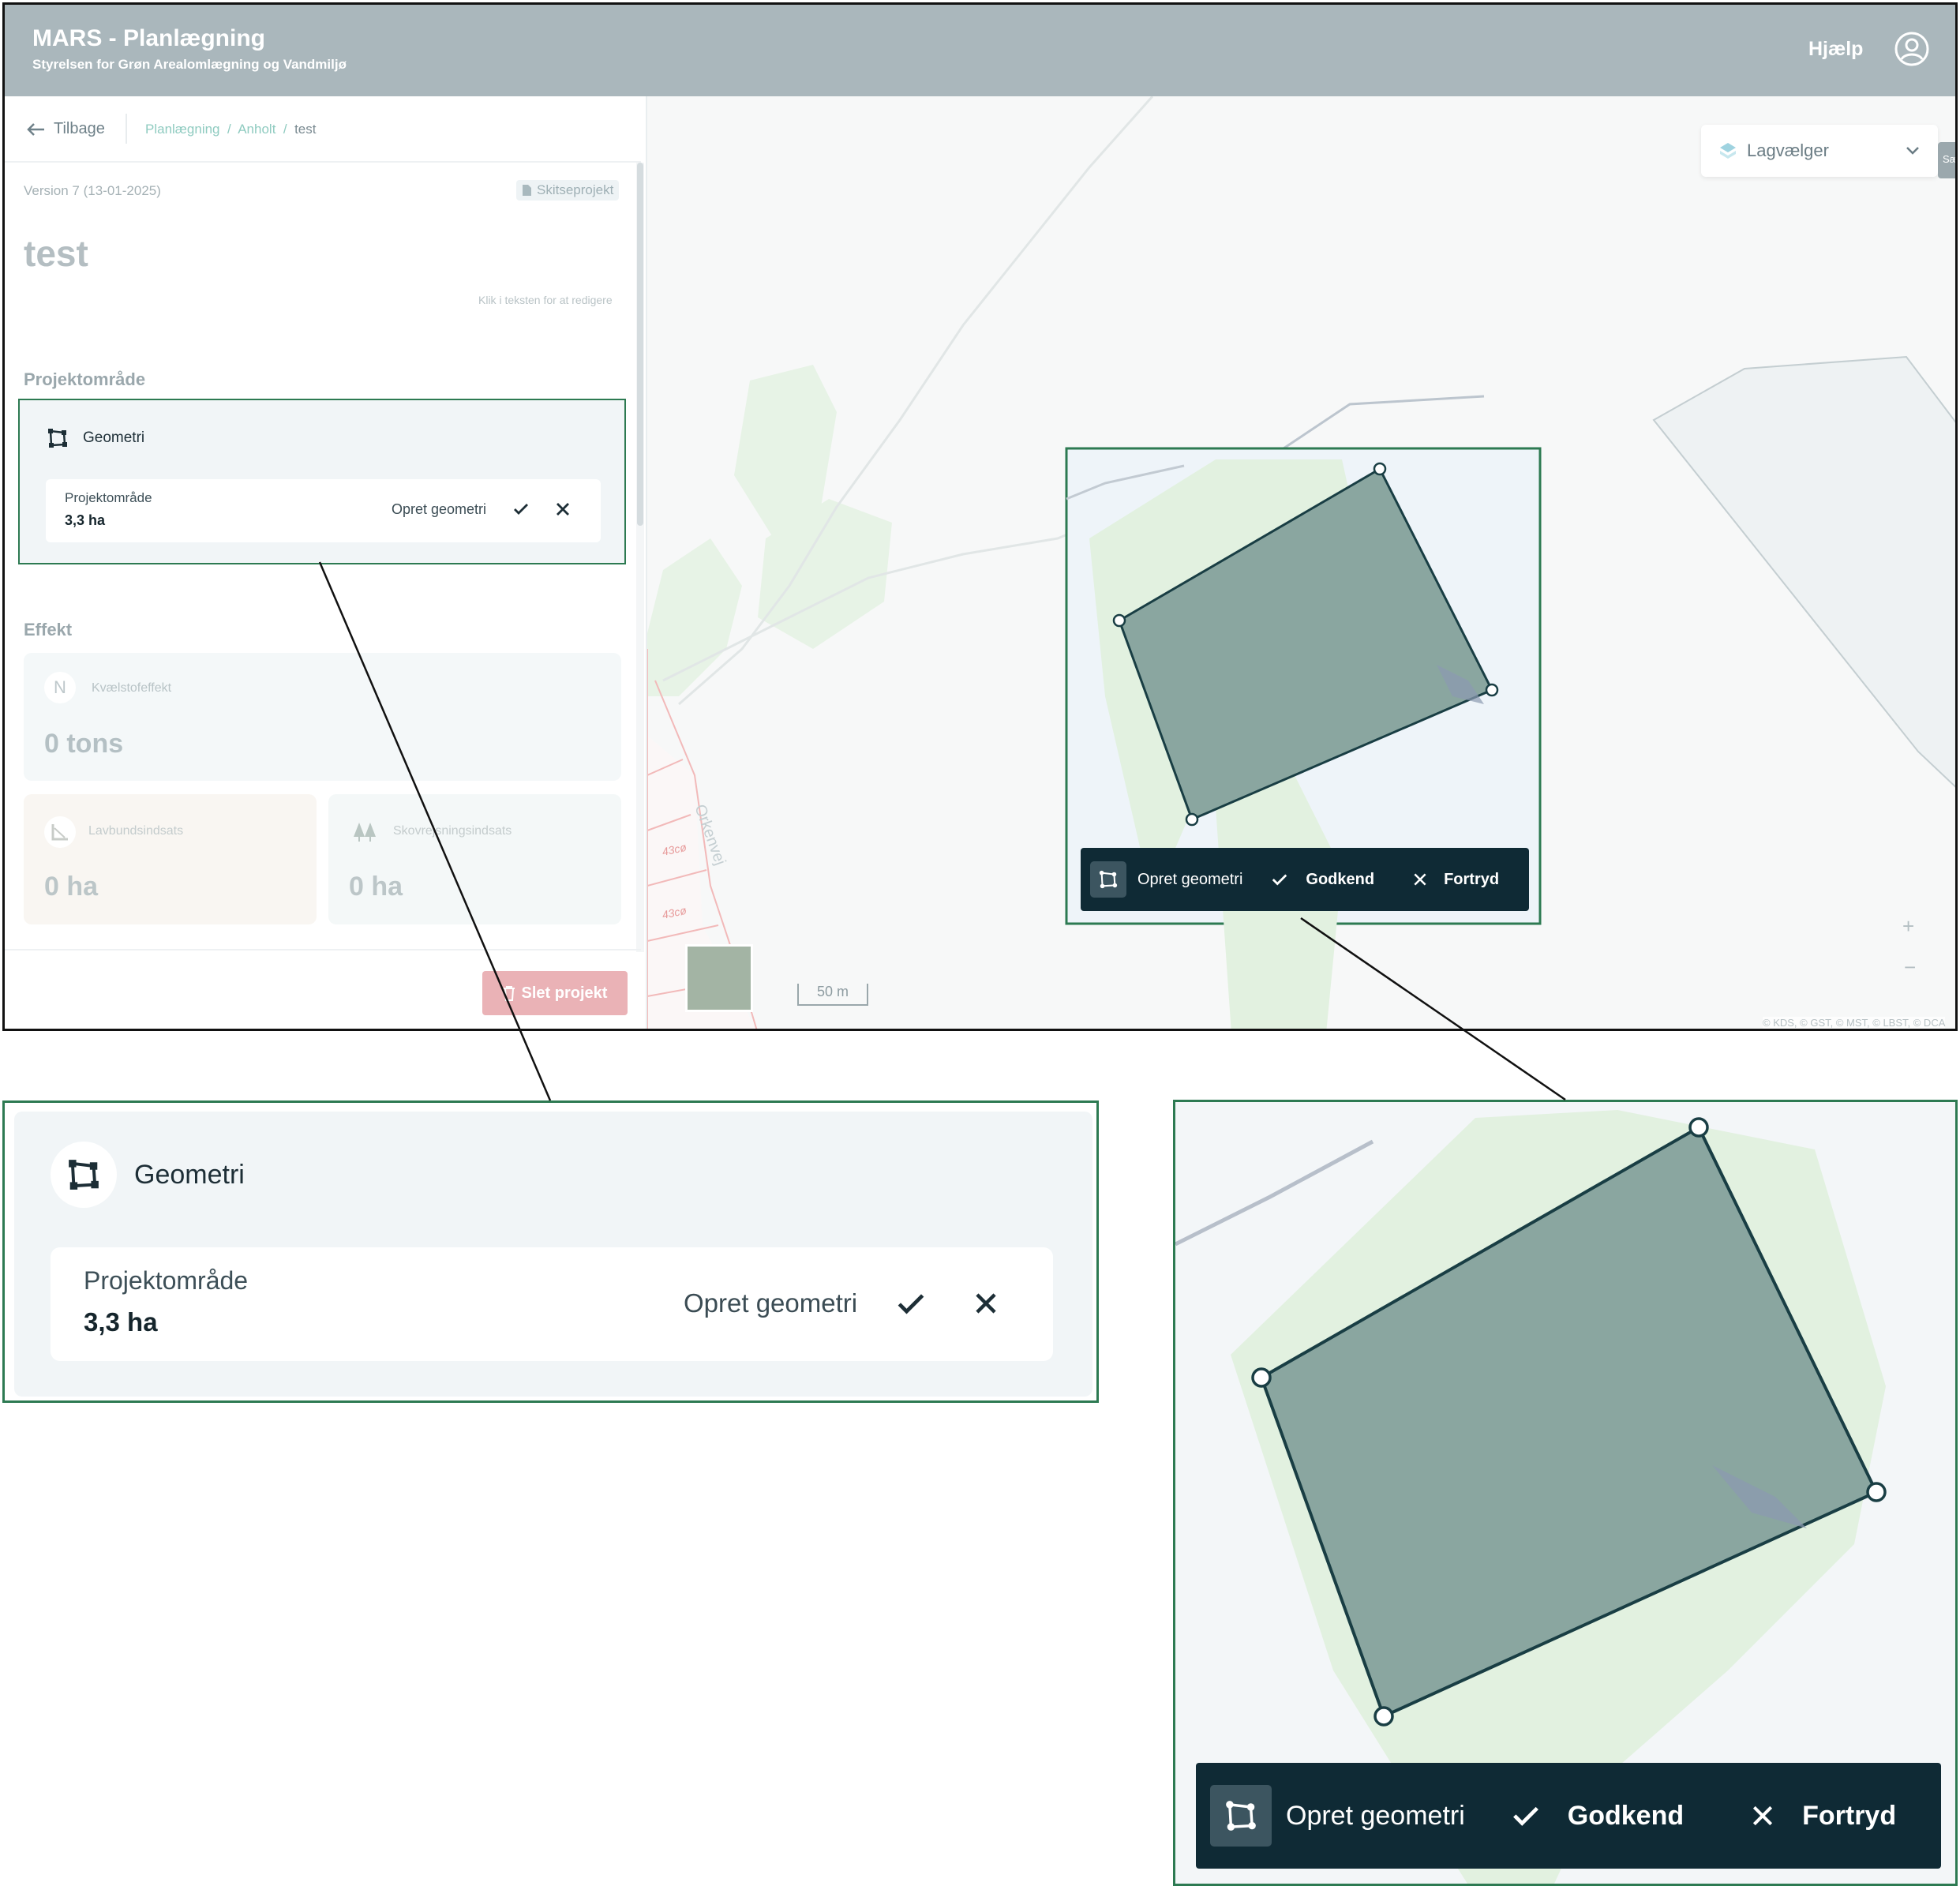 The width and height of the screenshot is (1960, 1886). I want to click on vegetation-area, so click(694, 617).